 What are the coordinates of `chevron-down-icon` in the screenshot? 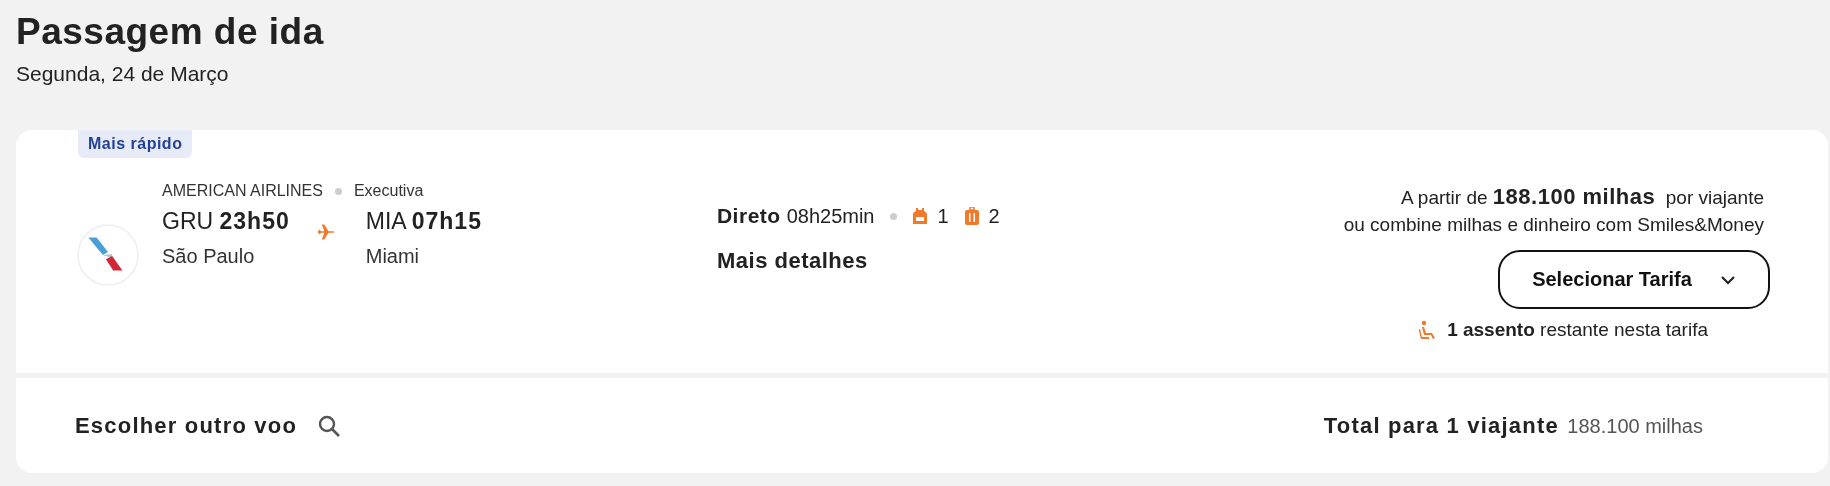 It's located at (1727, 279).